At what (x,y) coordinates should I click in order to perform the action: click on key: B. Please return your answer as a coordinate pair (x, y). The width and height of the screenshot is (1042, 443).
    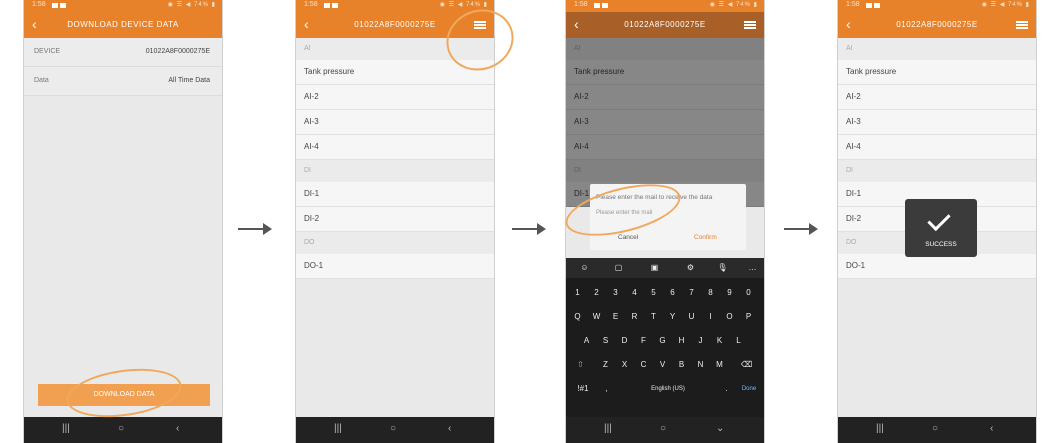
    Looking at the image, I should click on (681, 365).